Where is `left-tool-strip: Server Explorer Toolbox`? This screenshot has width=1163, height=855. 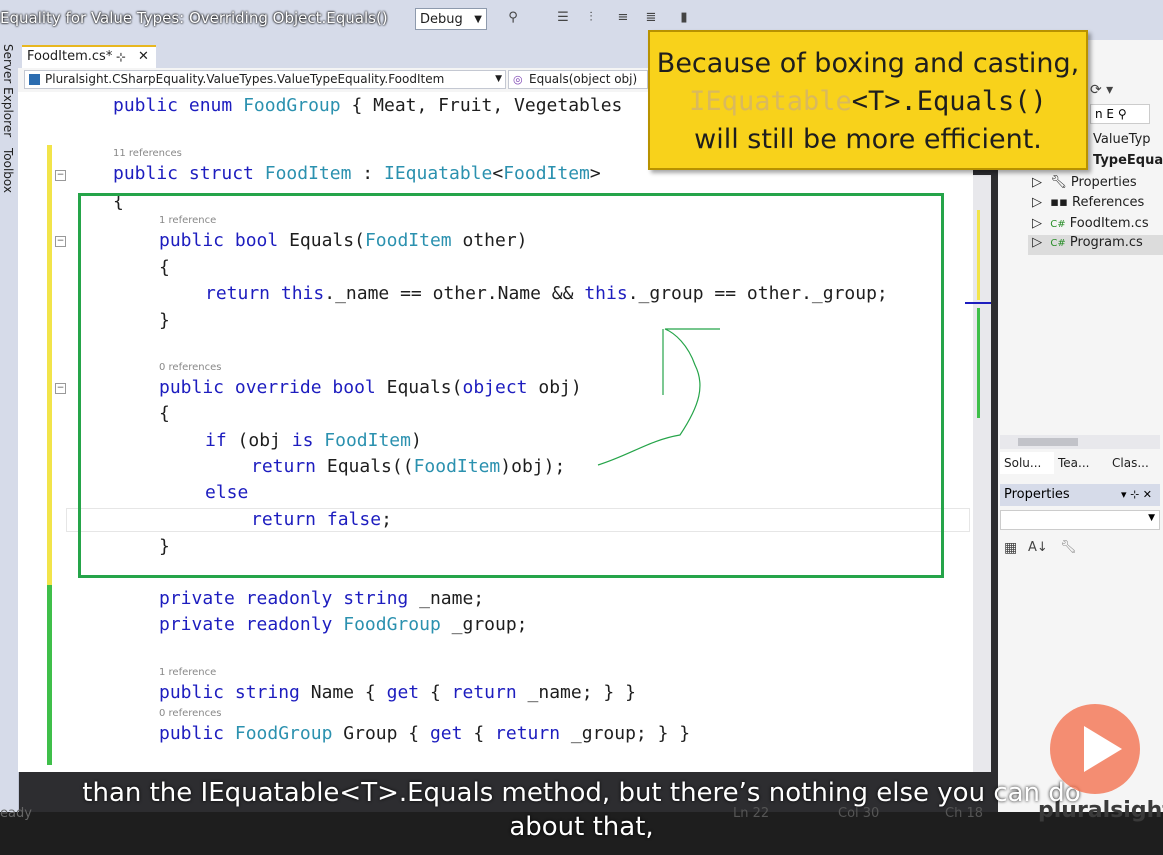
left-tool-strip: Server Explorer Toolbox is located at coordinates (9, 426).